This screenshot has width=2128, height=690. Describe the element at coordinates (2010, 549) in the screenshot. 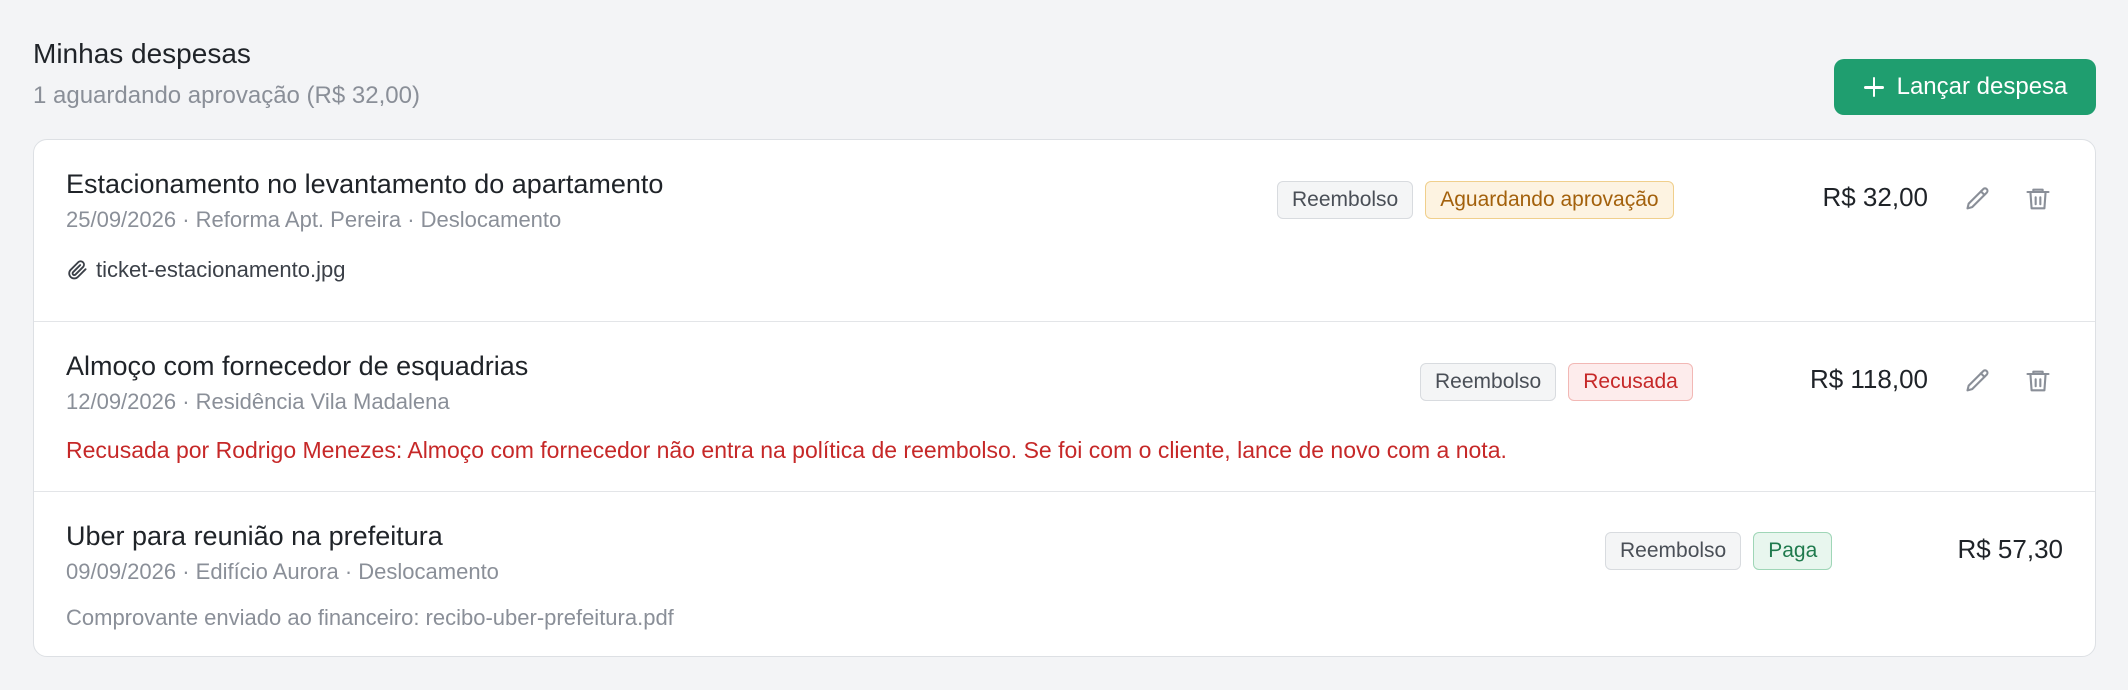

I see `expense-amount: R$ 57,30` at that location.